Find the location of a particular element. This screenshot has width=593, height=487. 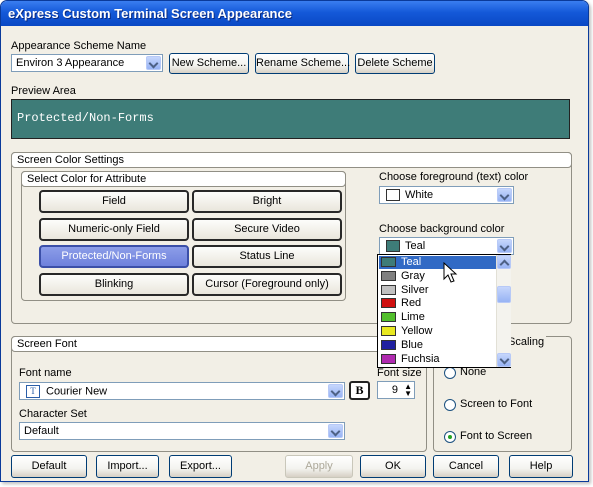

scaling-none-radio is located at coordinates (450, 373).